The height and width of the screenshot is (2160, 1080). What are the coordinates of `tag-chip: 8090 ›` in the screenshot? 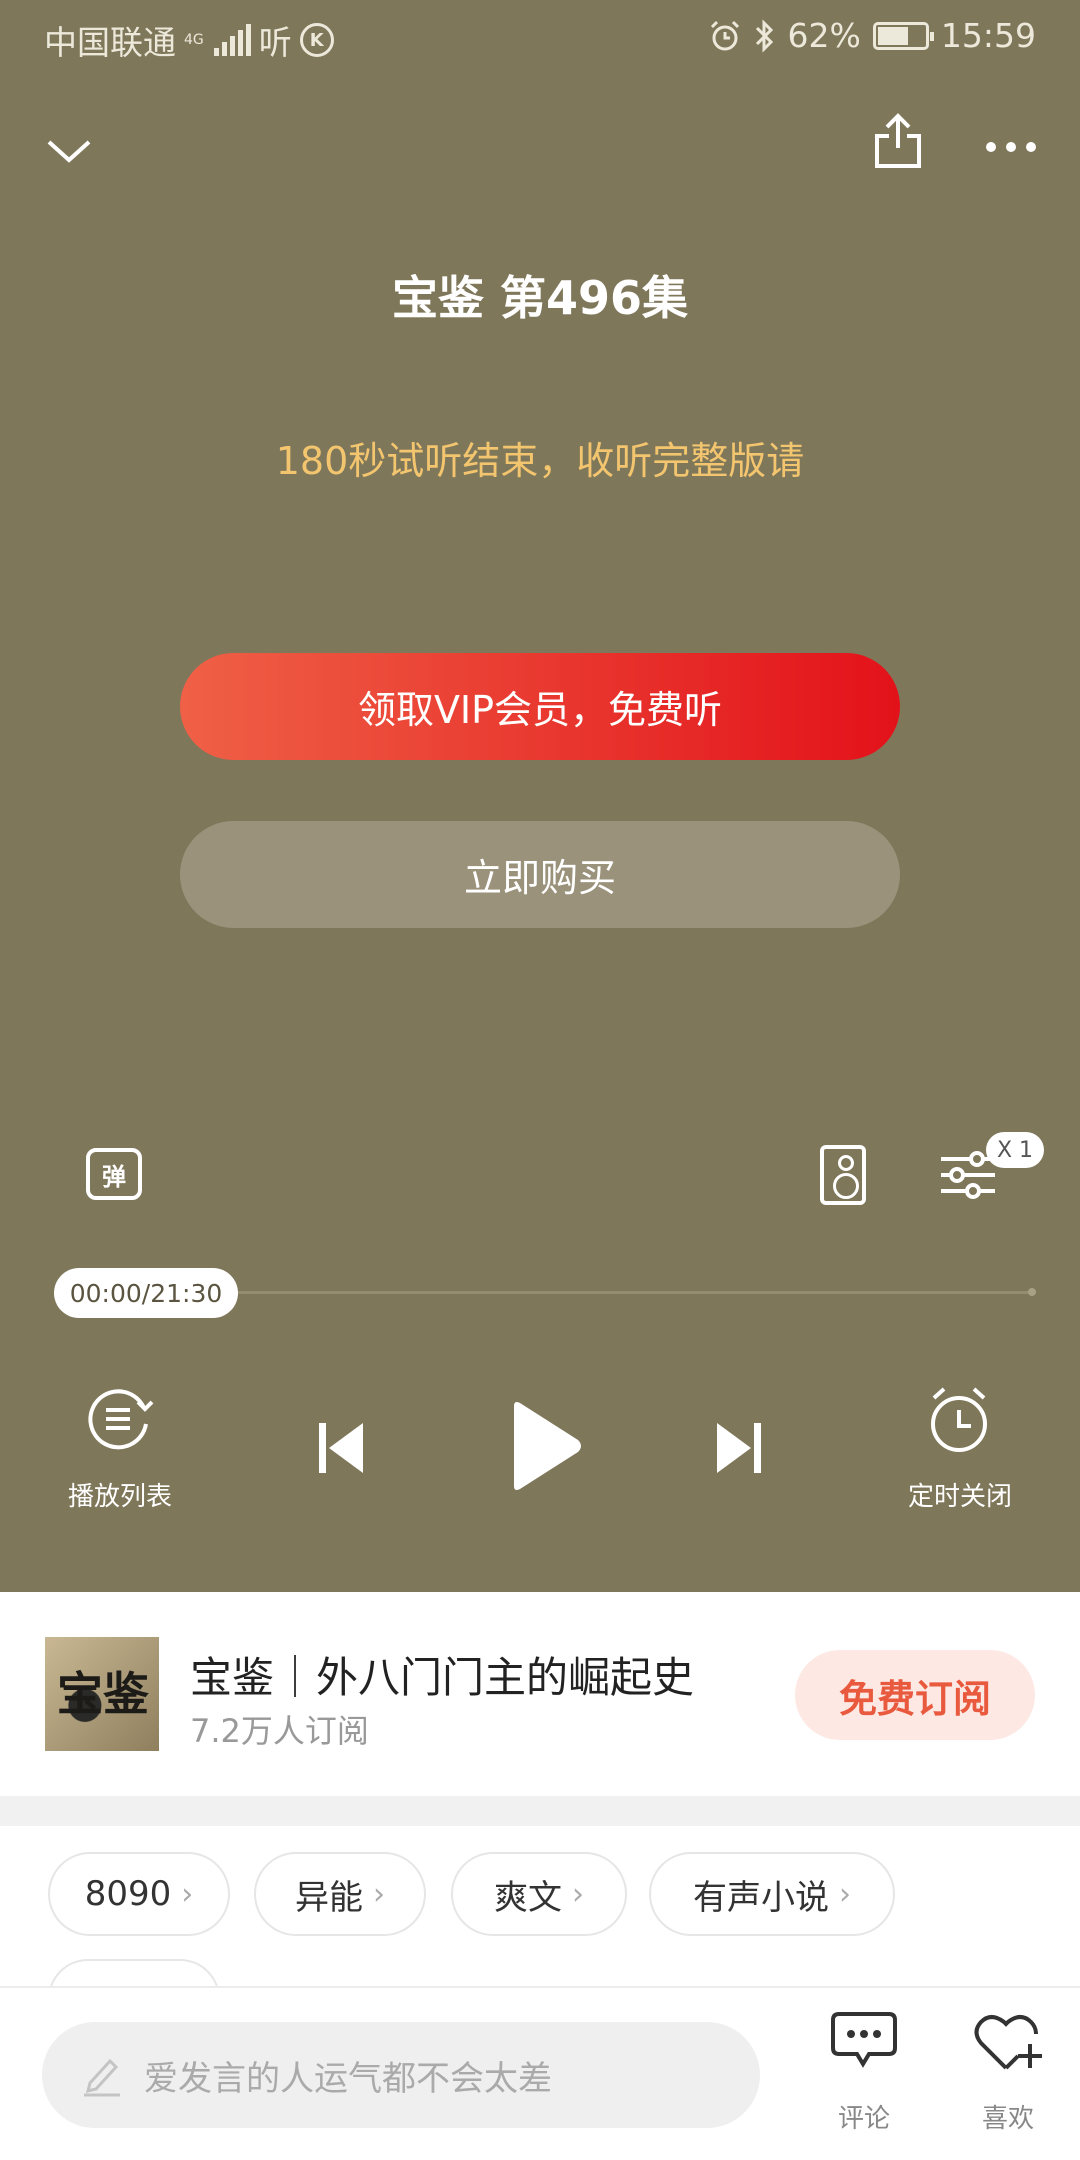 It's located at (139, 1894).